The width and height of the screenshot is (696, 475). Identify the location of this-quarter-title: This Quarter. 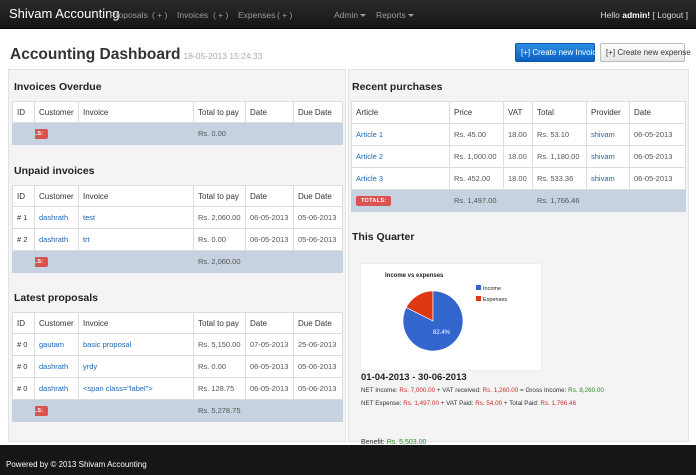
(383, 237).